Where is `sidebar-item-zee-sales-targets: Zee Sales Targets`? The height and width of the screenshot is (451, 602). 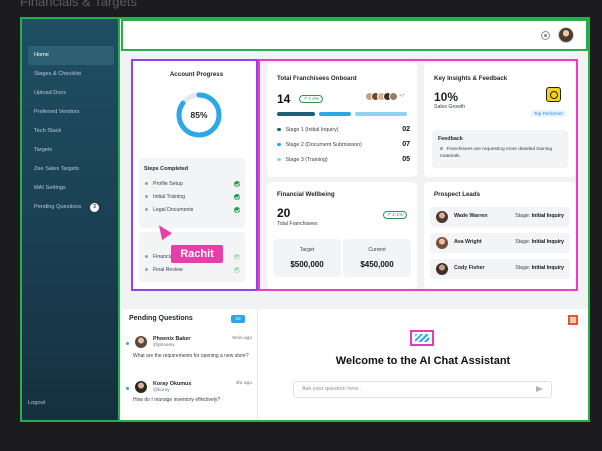
sidebar-item-zee-sales-targets: Zee Sales Targets is located at coordinates (71, 169).